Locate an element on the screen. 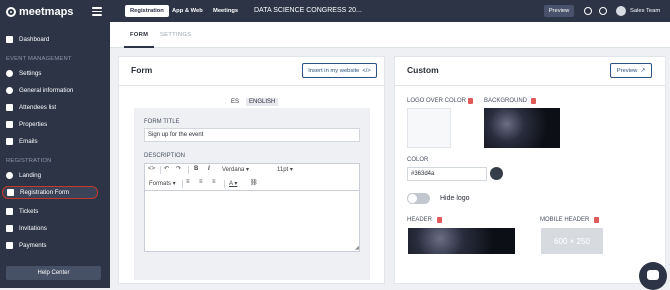  description-rich-text-editor is located at coordinates (252, 207).